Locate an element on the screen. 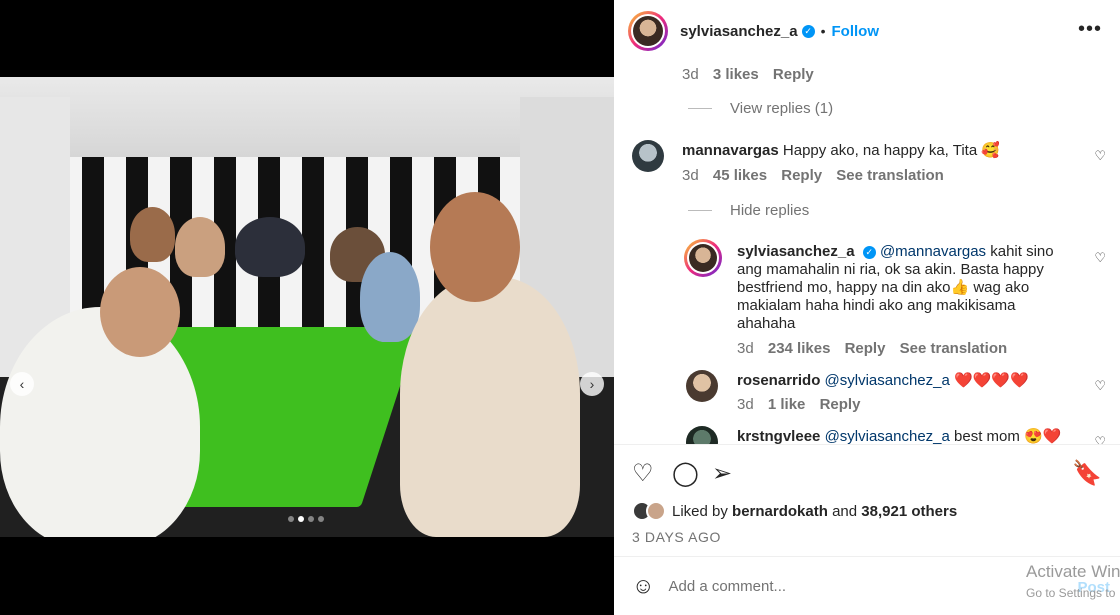 Image resolution: width=1120 pixels, height=615 pixels. heart-icon: ♡ is located at coordinates (643, 473).